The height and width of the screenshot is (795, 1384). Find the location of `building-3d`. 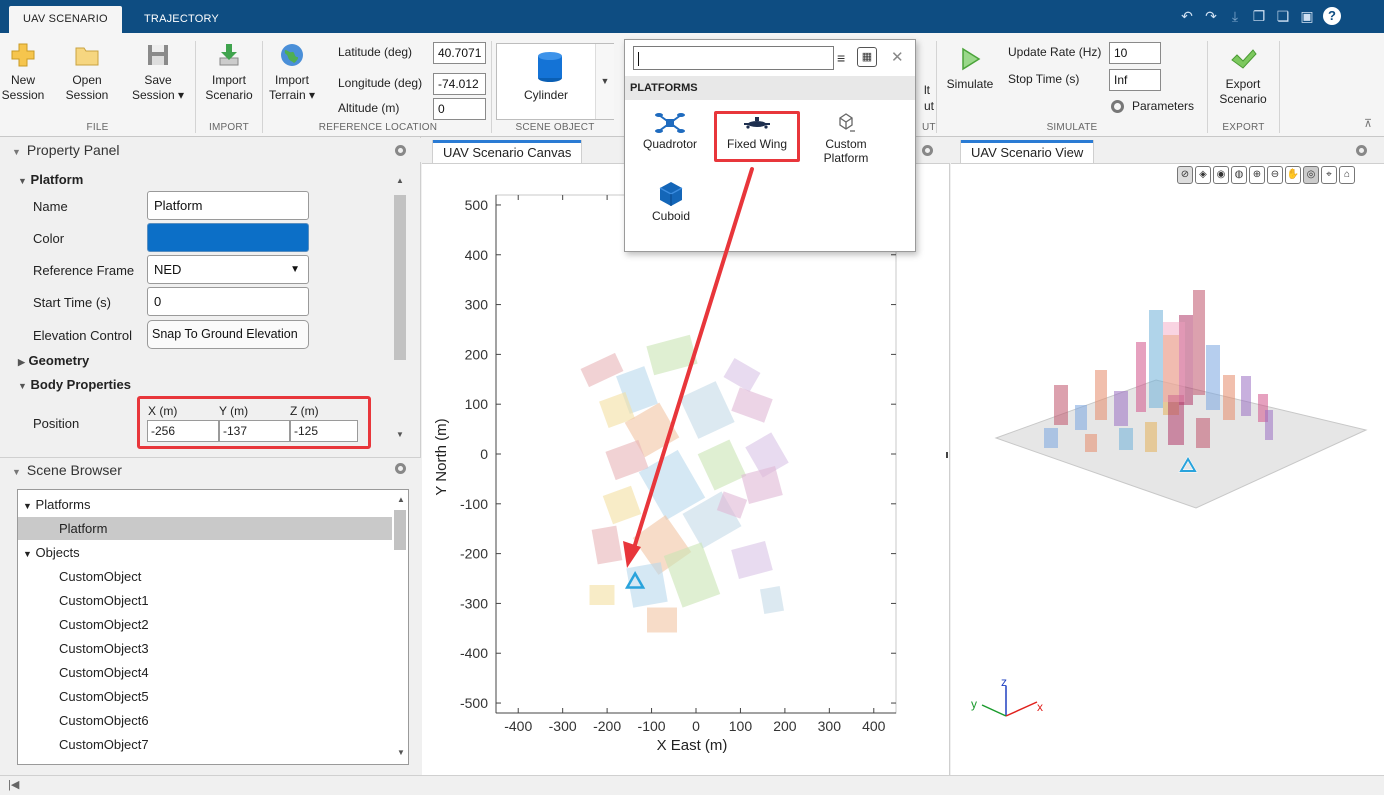

building-3d is located at coordinates (1141, 377).